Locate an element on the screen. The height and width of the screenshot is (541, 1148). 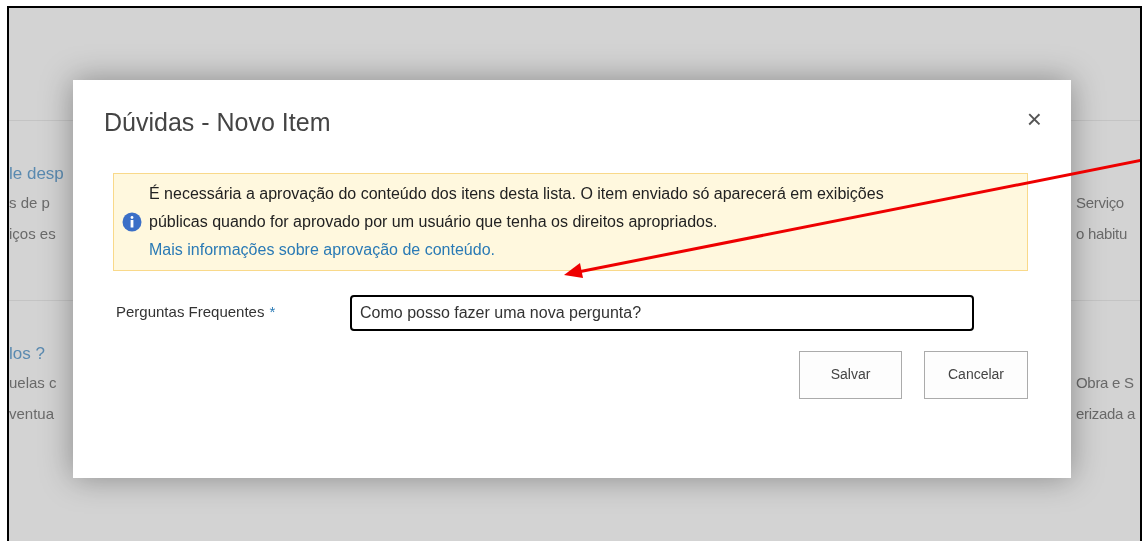
approval-notice: É necessária a aprovação do conteúdo dos itens desta lista. O item enviado só aparecerá em exibições públicas quando for aprovado por um usuário que tenha os direitos apropriados. Mais informações sobre aprovação de conteúdo. is located at coordinates (517, 221).